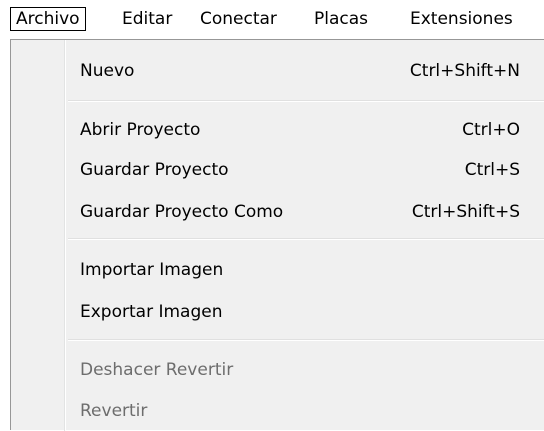 This screenshot has height=431, width=544. I want to click on menu-item-shortcut: Ctrl+Shift+S, so click(465, 212).